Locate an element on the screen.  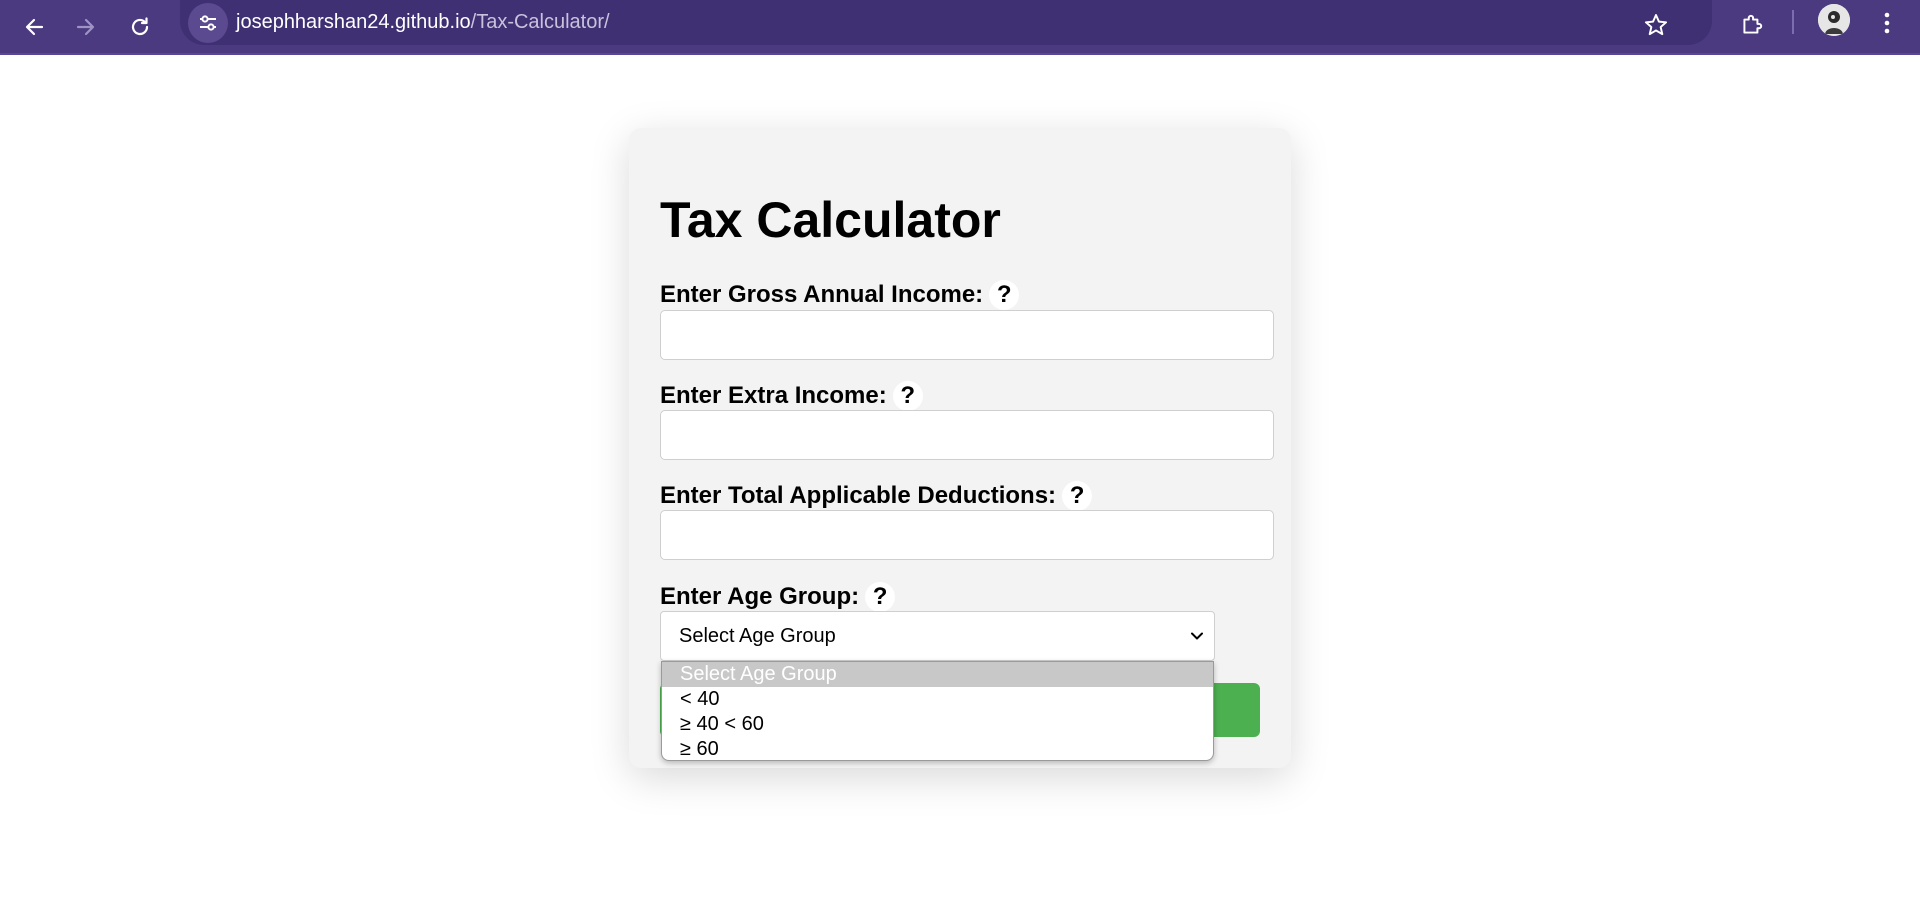
extensions-button is located at coordinates (1752, 25).